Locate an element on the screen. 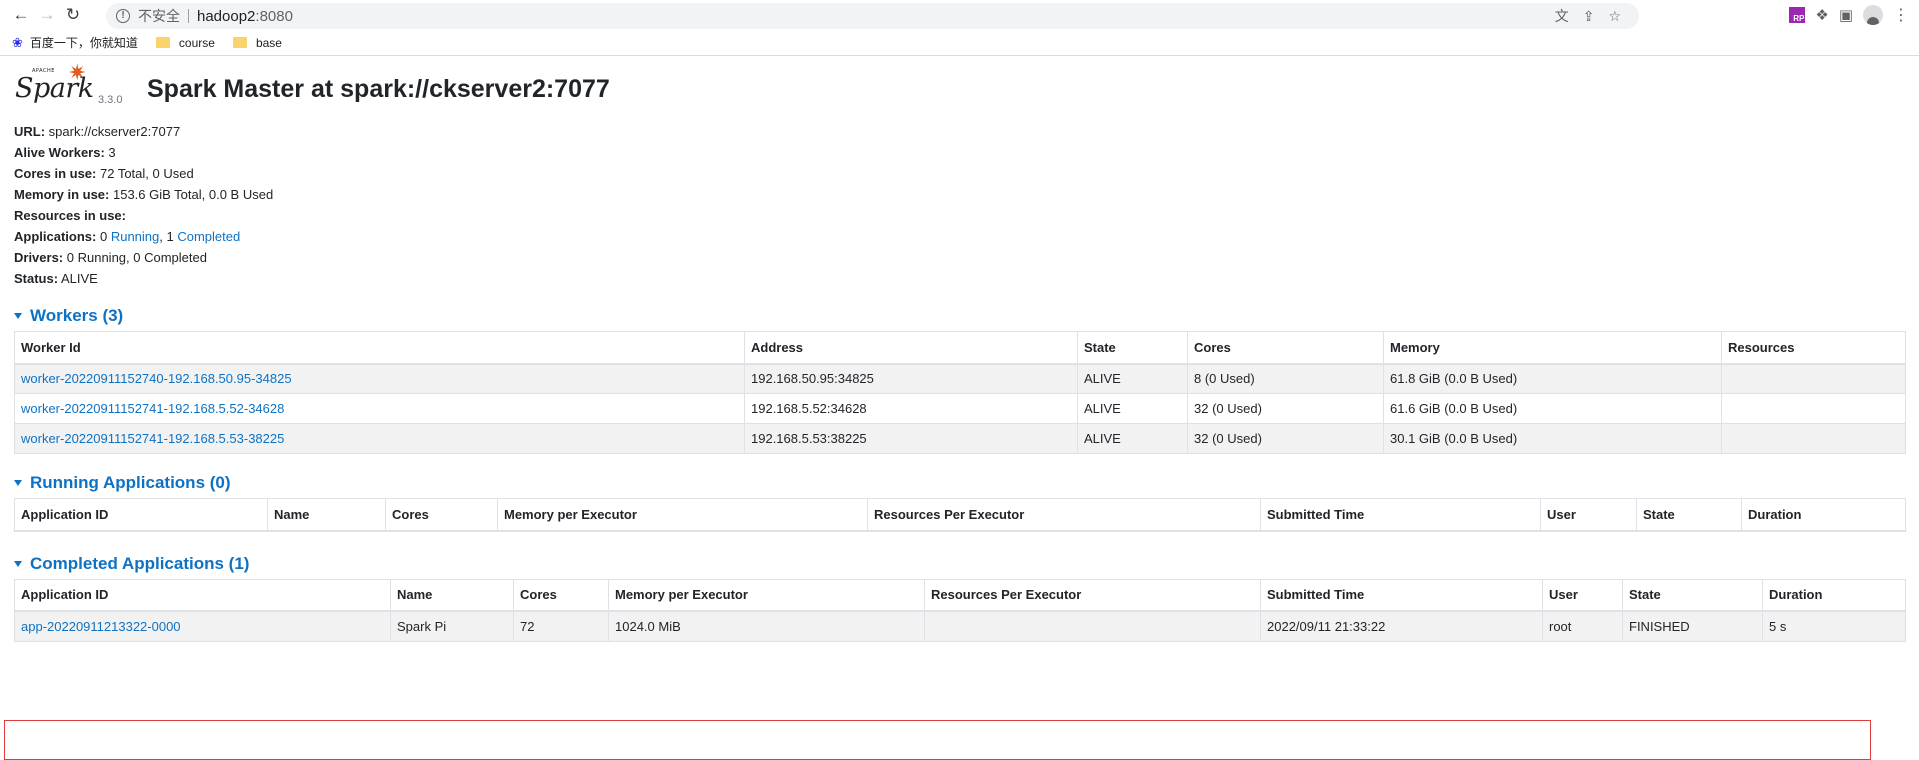 The image size is (1919, 760). back-arrow-icon: ← is located at coordinates (21, 15).